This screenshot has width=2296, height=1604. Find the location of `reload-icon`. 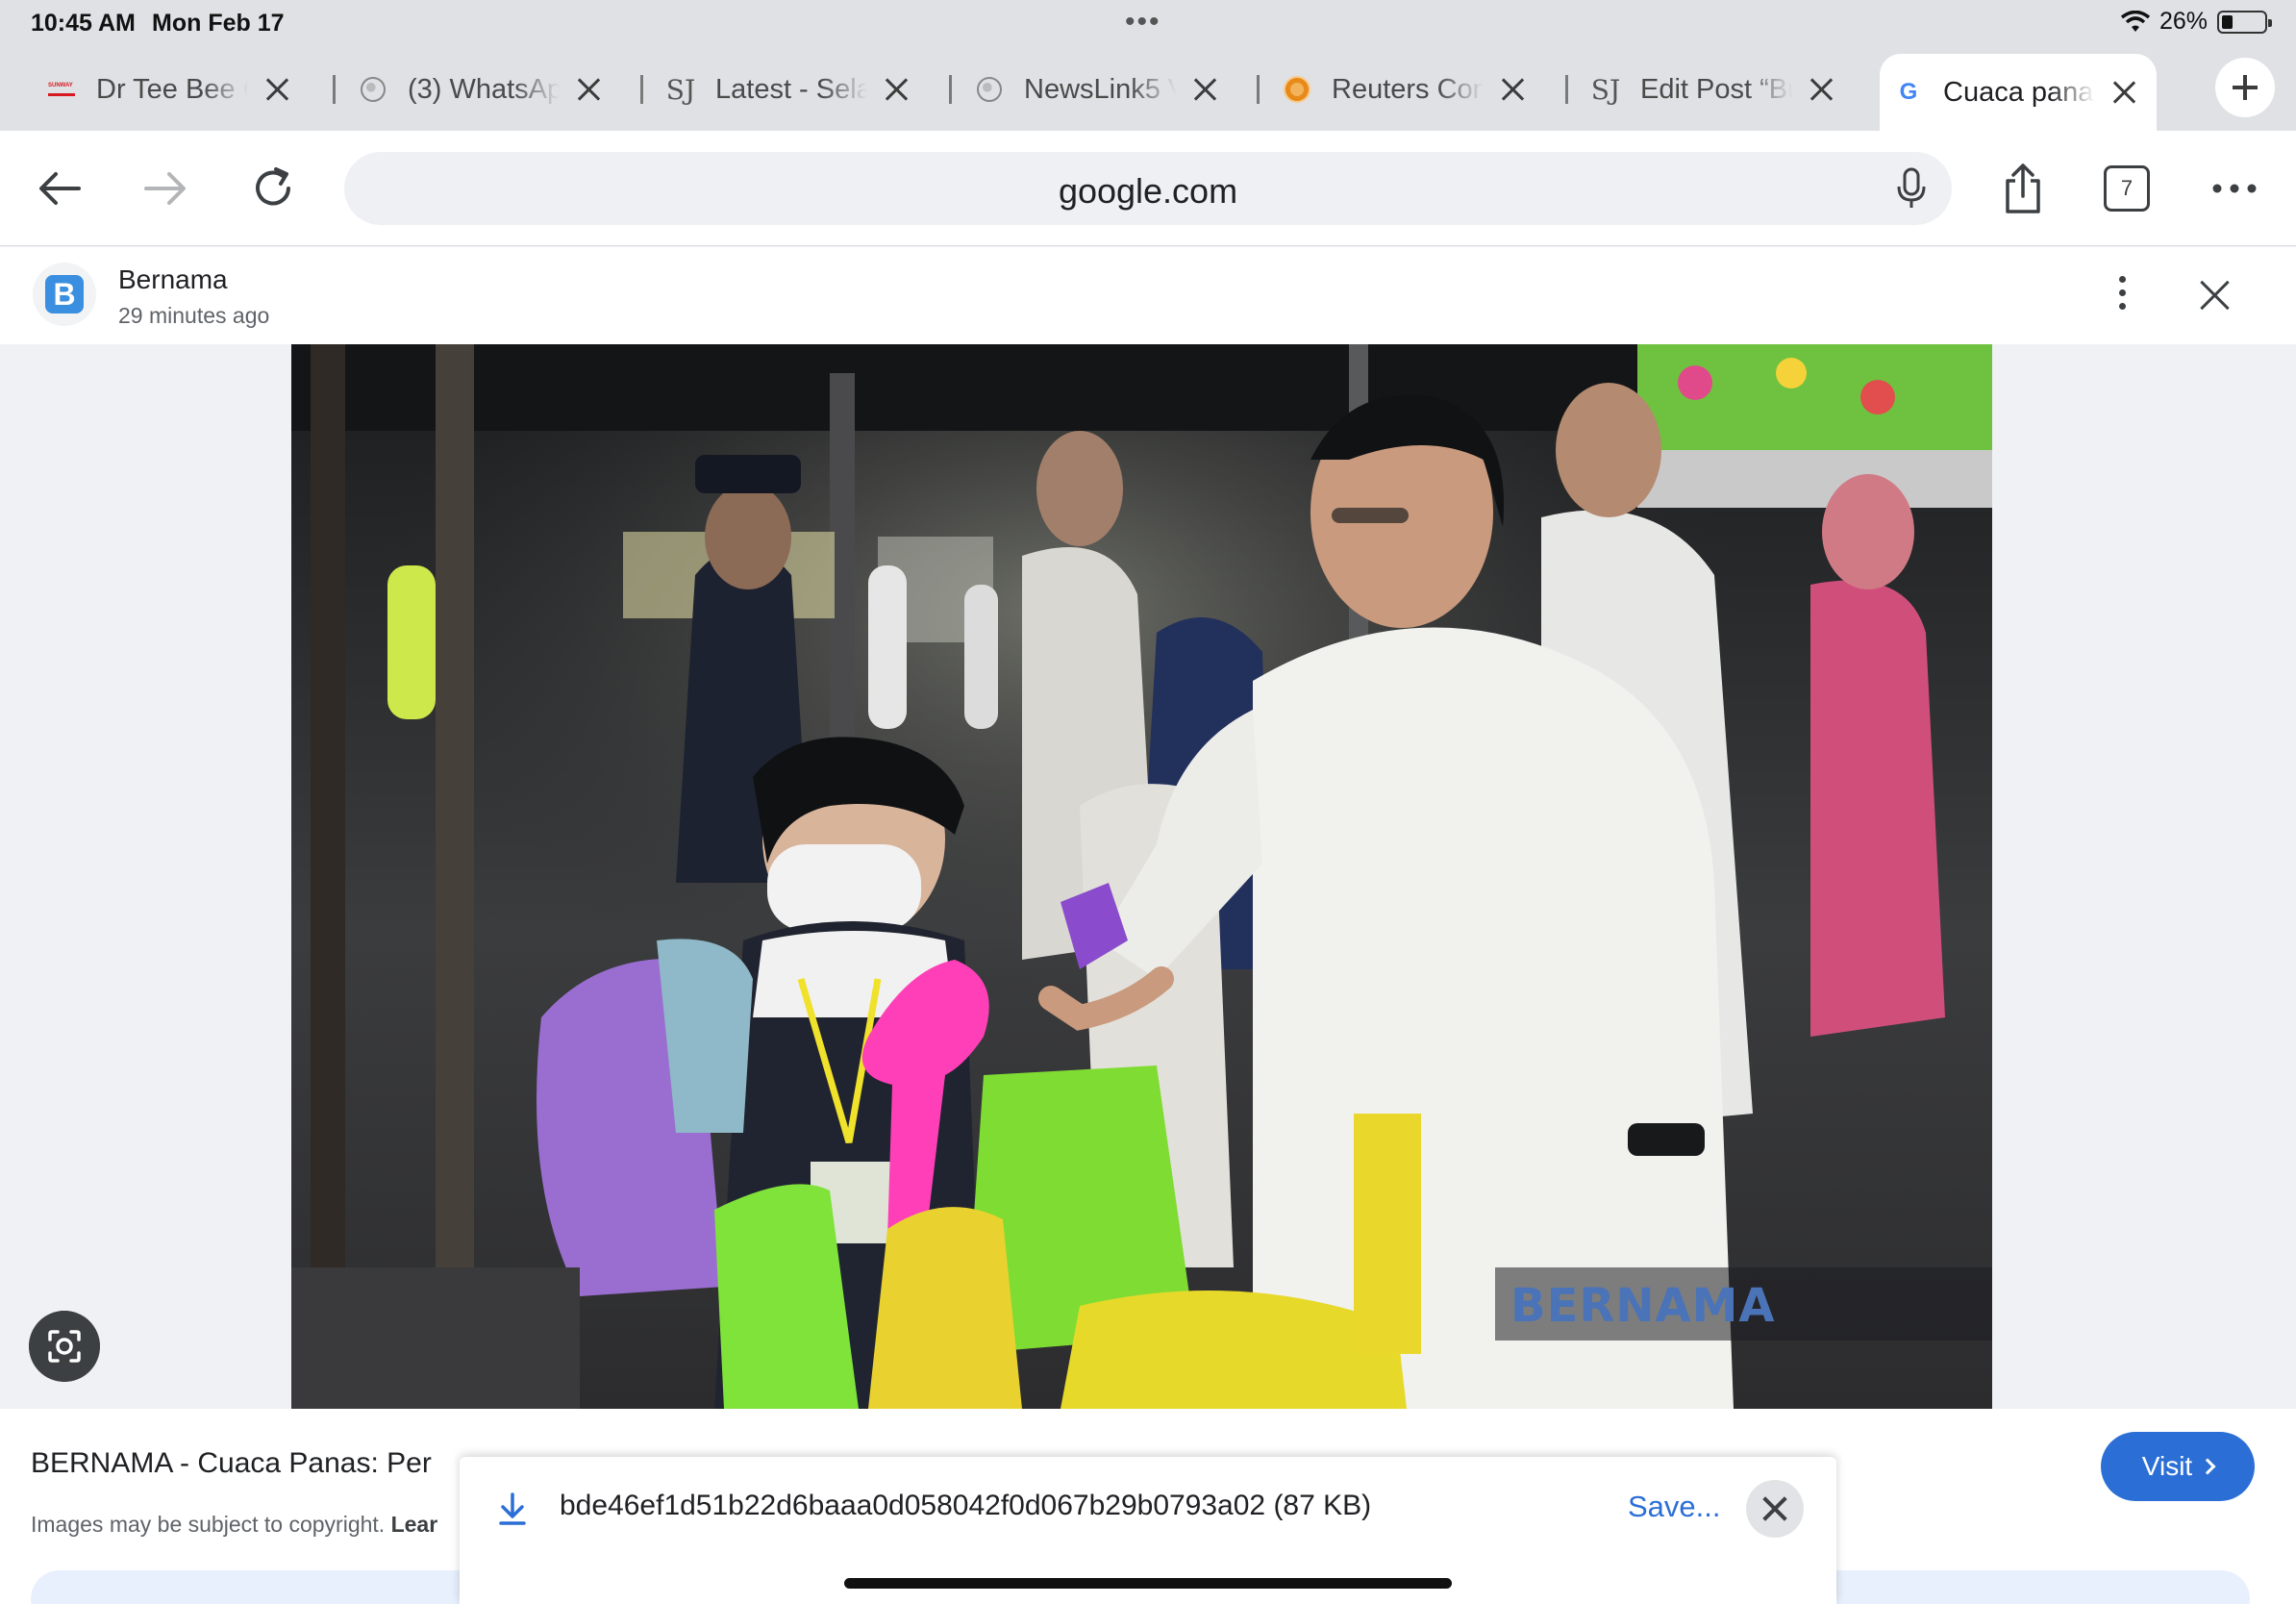

reload-icon is located at coordinates (273, 188).